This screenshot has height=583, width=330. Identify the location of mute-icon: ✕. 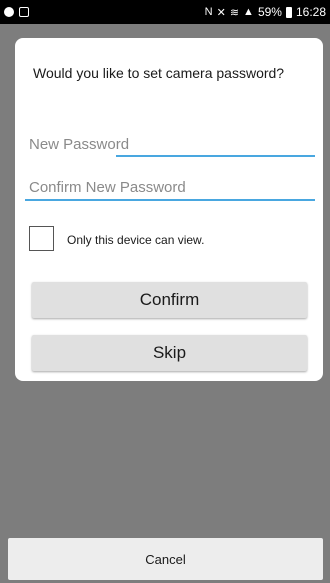
(221, 12).